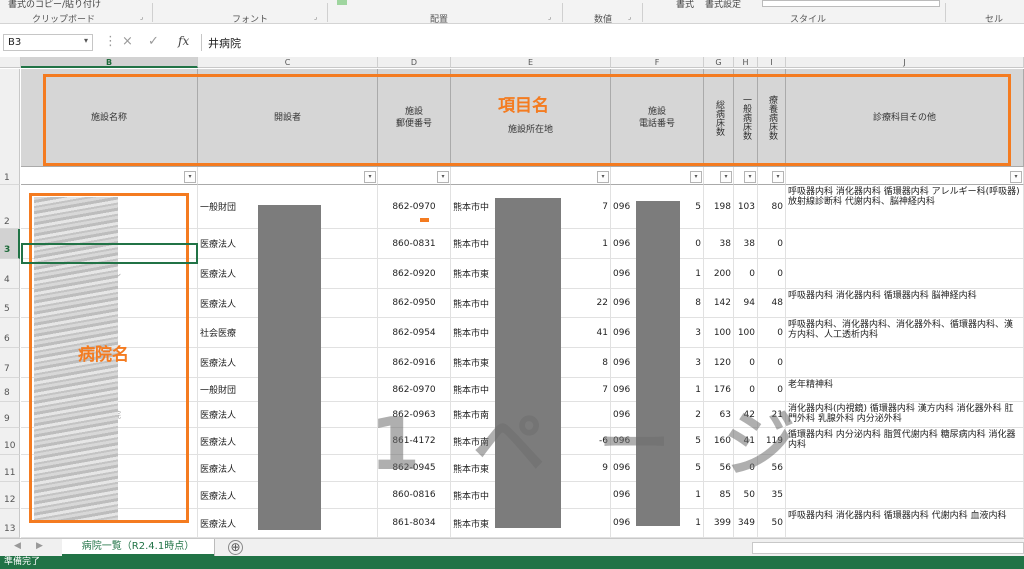 This screenshot has height=569, width=1024. What do you see at coordinates (746, 303) in the screenshot?
I see `cell-general: 94` at bounding box center [746, 303].